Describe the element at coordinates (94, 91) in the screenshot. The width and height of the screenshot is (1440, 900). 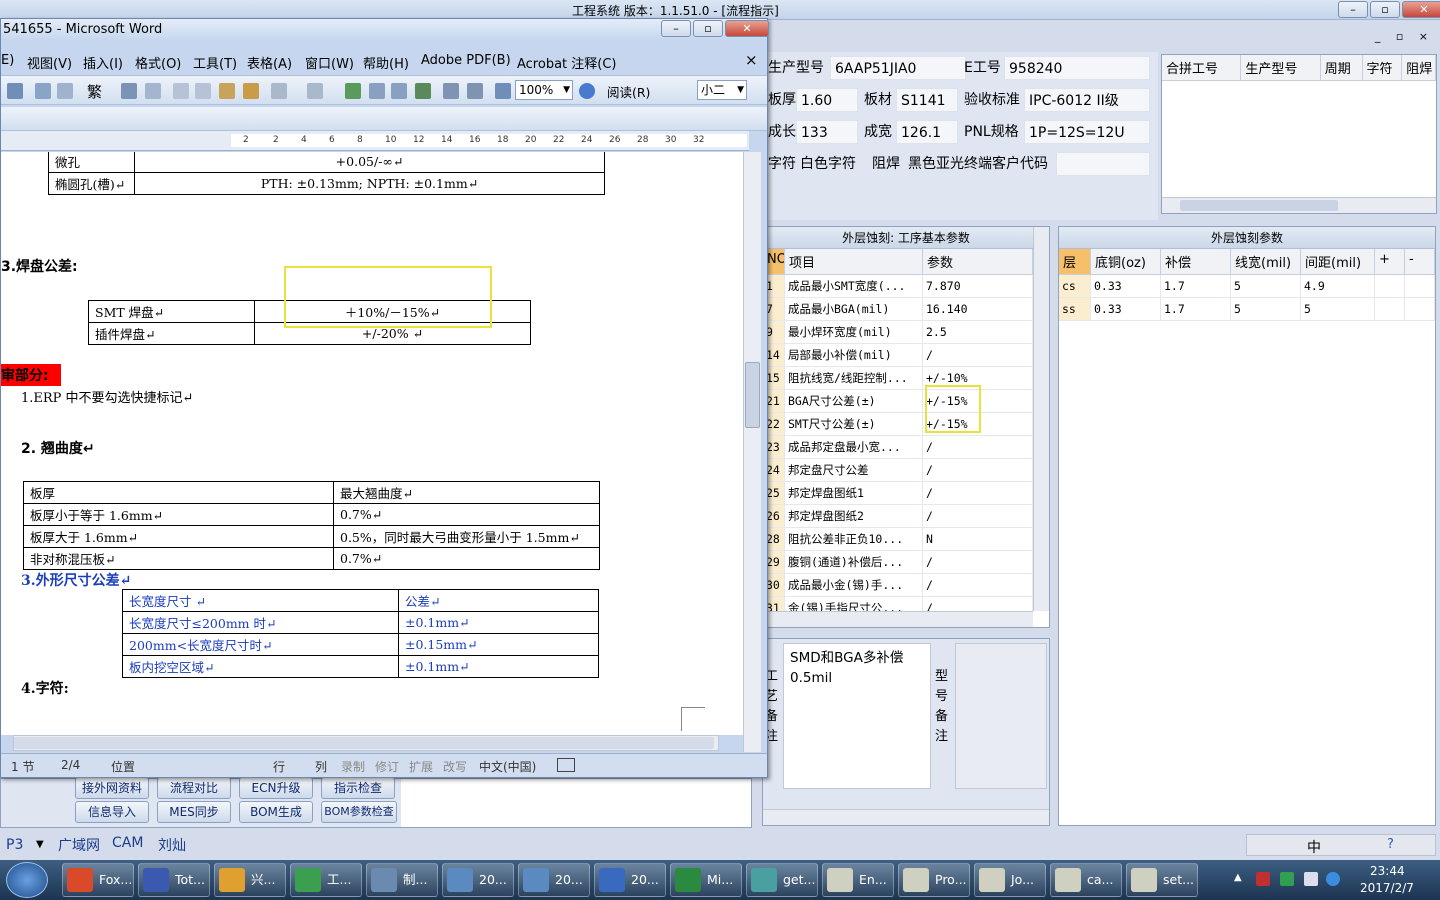
I see `traditional-chinese-button: 繁` at that location.